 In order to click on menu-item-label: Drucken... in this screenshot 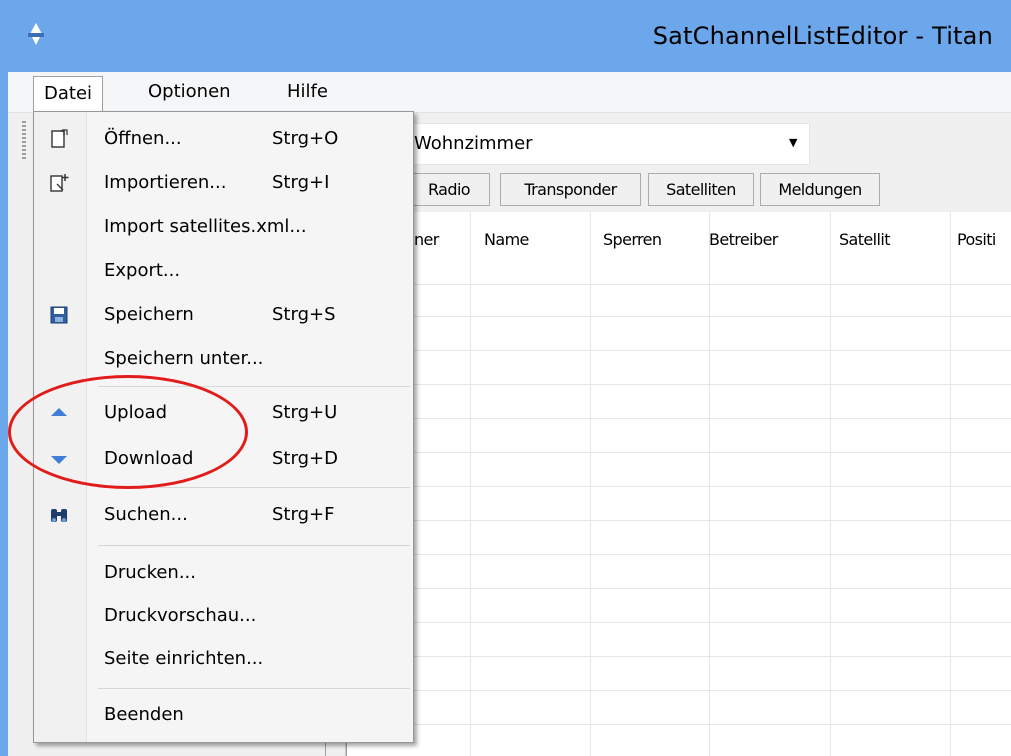, I will do `click(150, 572)`.